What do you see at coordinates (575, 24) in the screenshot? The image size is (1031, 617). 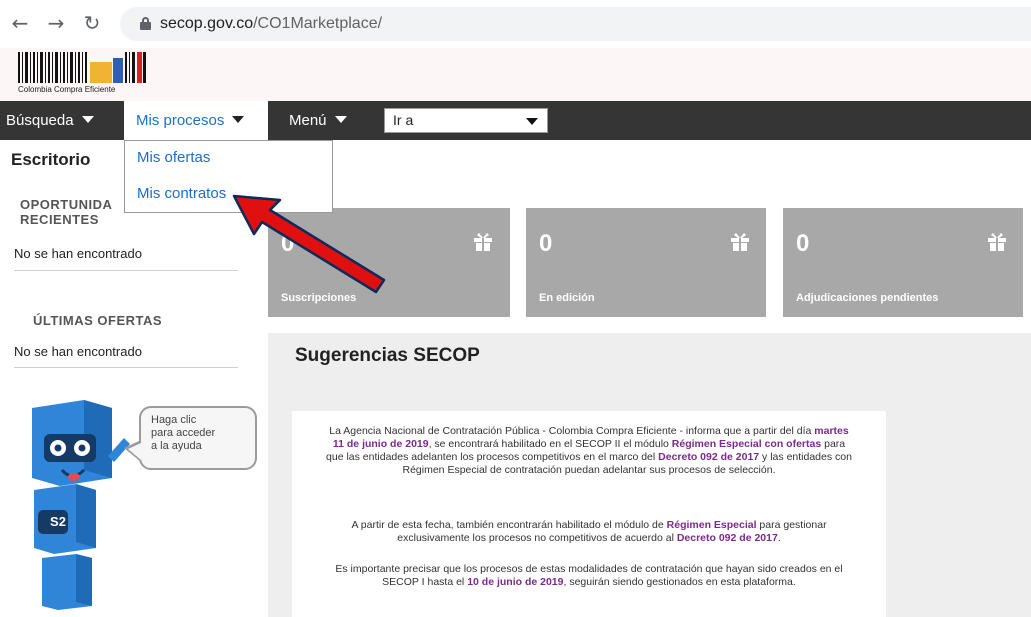 I see `address-bar: secop.gov.co/CO1Marketplace/` at bounding box center [575, 24].